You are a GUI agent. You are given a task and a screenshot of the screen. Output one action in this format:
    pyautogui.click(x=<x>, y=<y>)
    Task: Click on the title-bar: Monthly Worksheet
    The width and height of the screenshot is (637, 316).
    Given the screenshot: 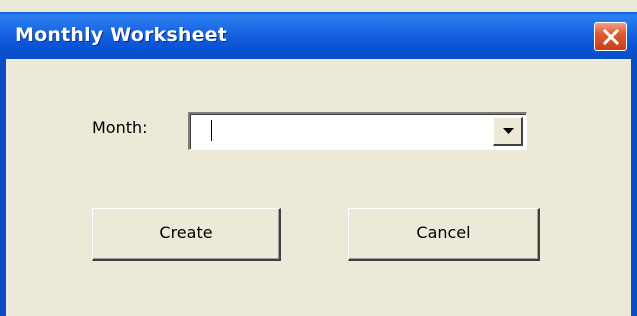 What is the action you would take?
    pyautogui.click(x=318, y=35)
    